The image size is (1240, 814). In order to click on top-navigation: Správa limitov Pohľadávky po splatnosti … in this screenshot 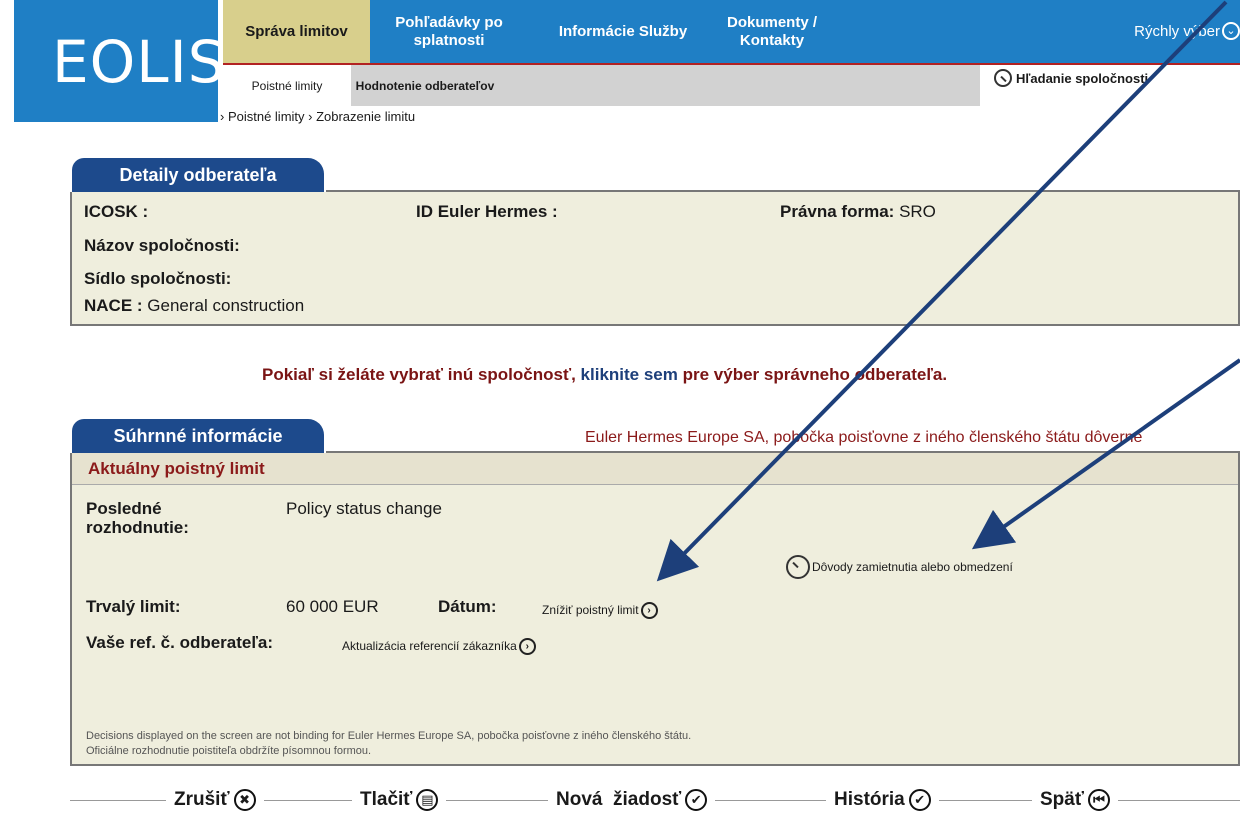, I will do `click(731, 31)`.